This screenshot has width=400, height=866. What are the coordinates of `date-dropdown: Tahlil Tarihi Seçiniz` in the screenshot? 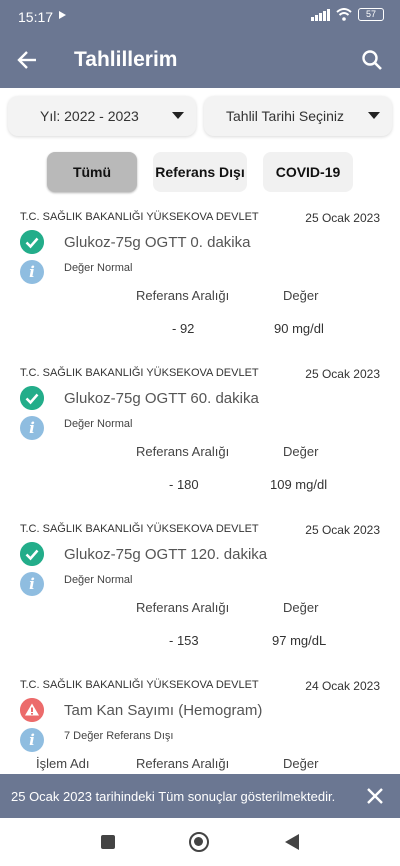 It's located at (298, 116).